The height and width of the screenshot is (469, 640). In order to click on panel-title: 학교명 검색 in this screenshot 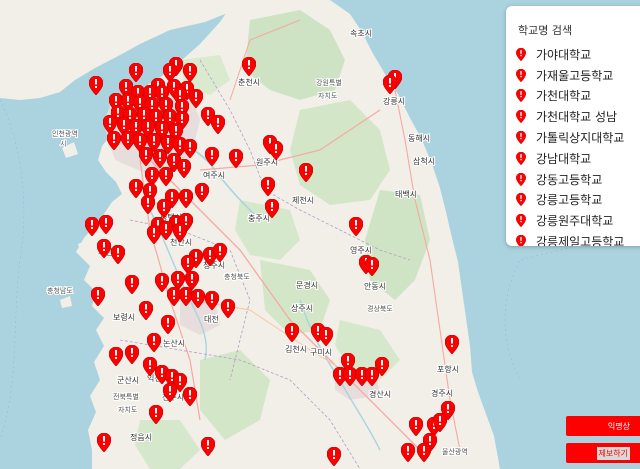, I will do `click(545, 30)`.